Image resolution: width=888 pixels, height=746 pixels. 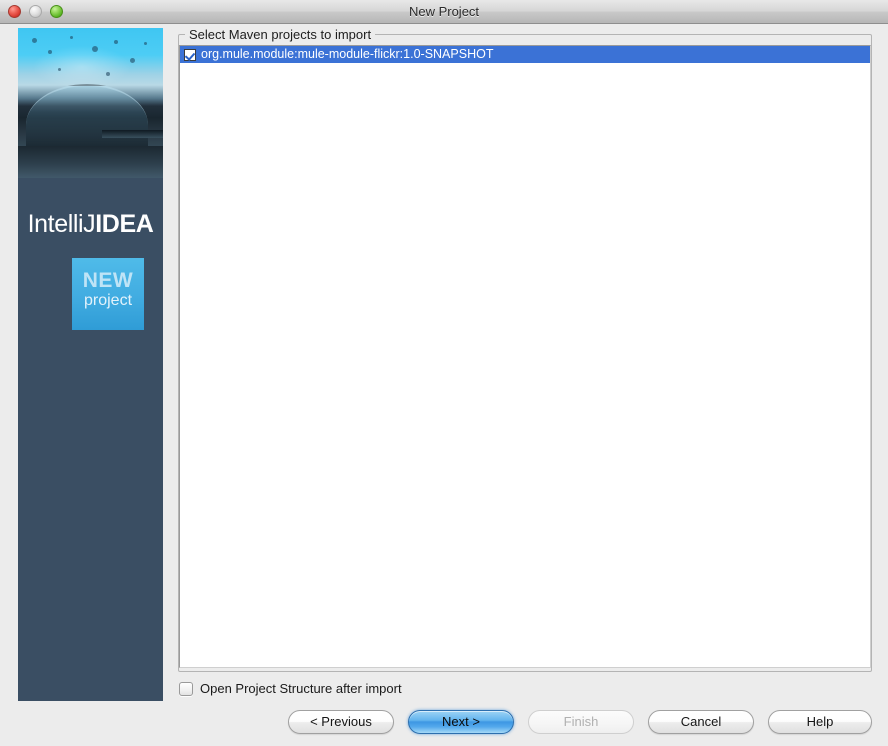 What do you see at coordinates (341, 722) in the screenshot?
I see `previous-button: < Previous` at bounding box center [341, 722].